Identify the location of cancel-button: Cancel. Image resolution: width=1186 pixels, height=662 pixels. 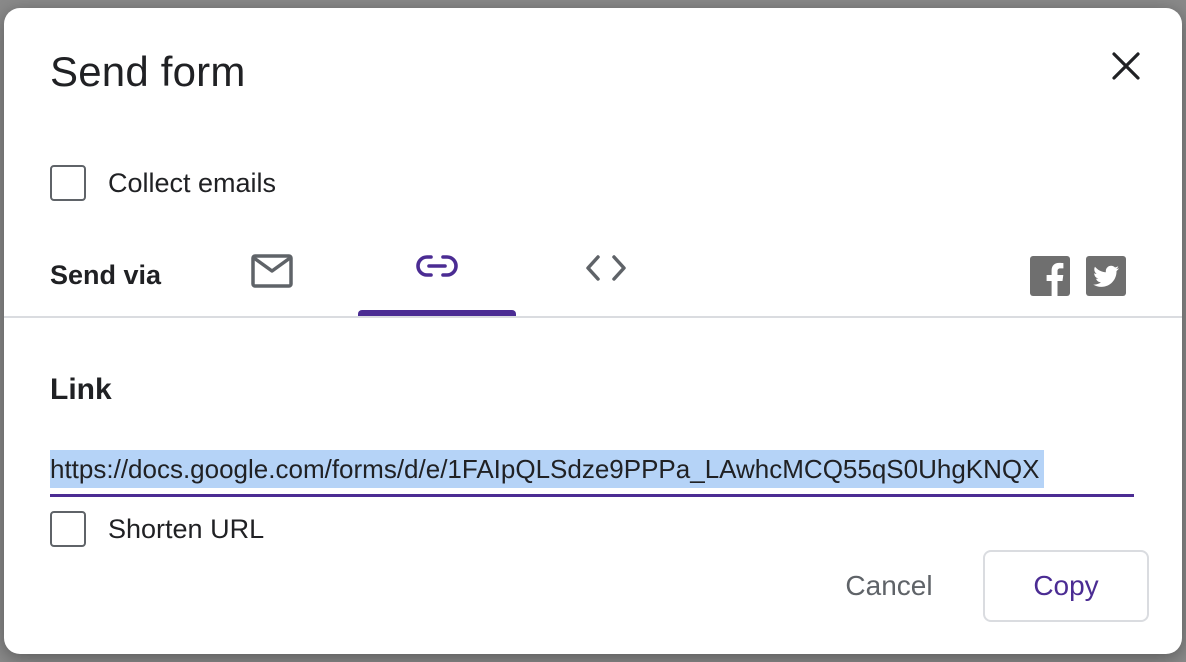
(889, 586).